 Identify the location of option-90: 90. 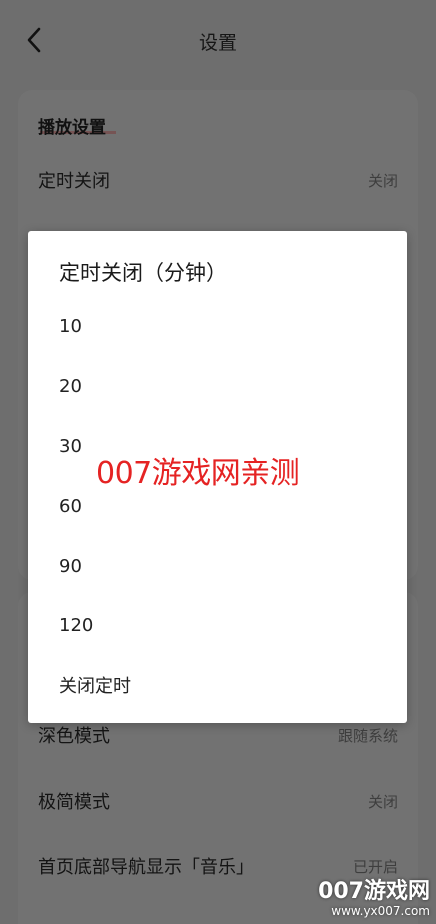
(217, 566).